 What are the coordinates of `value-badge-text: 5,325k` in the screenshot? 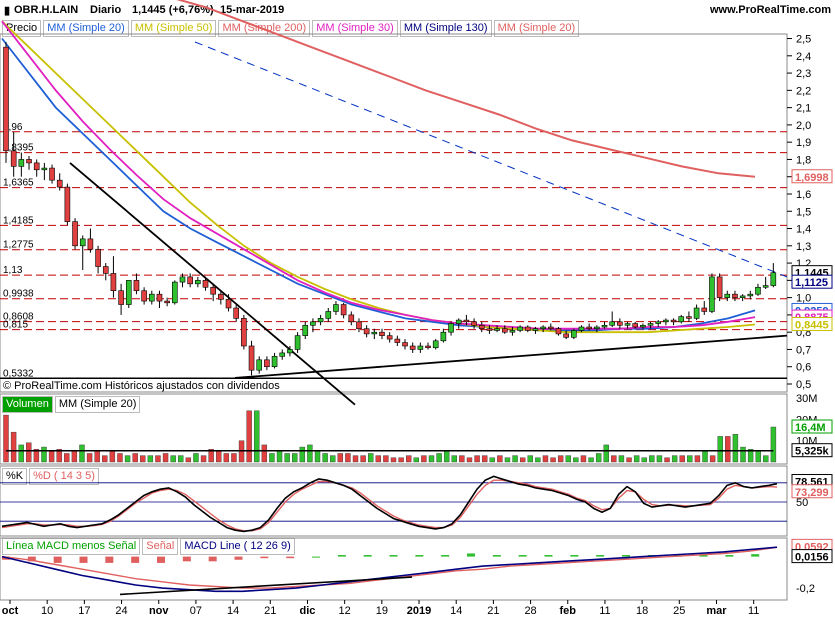 It's located at (812, 452).